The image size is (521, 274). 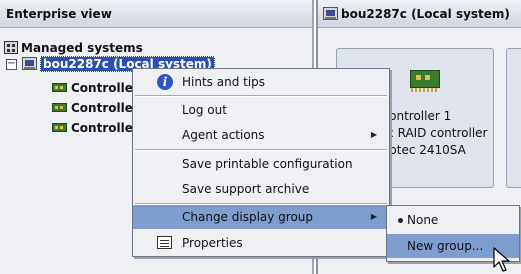 What do you see at coordinates (501, 259) in the screenshot?
I see `mouse-pointer-icon` at bounding box center [501, 259].